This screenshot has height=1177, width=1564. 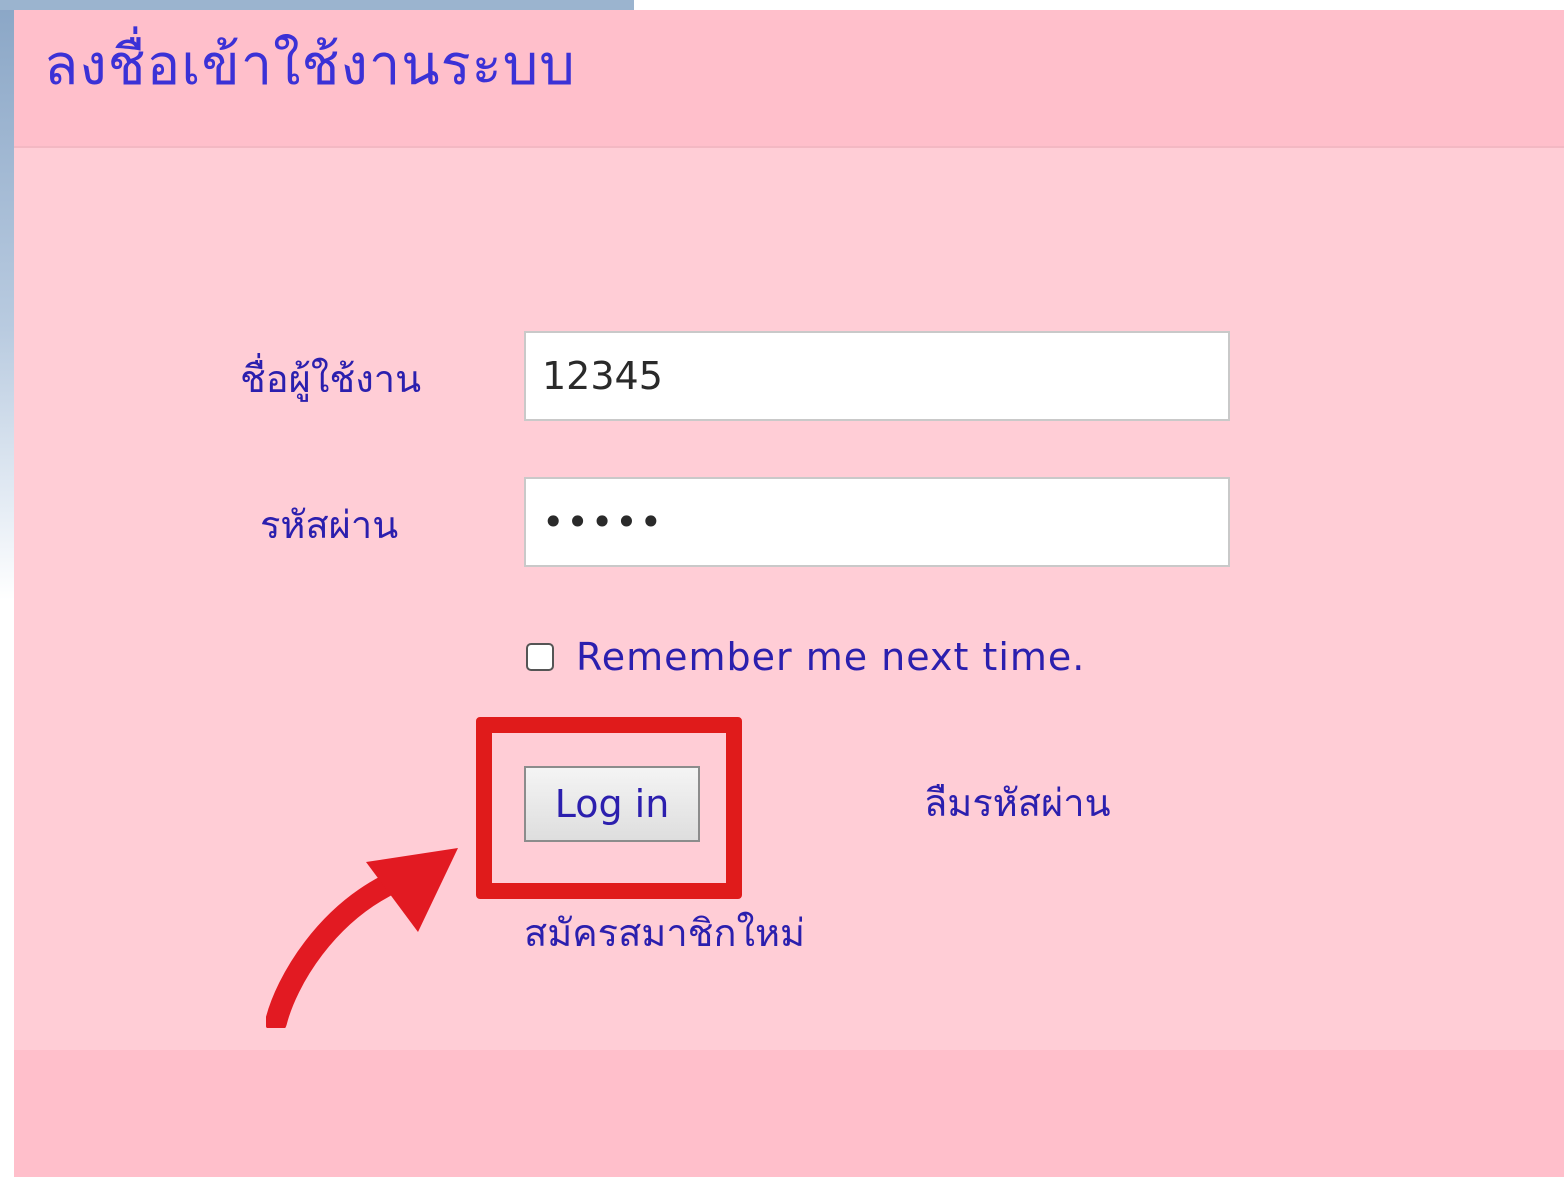 I want to click on page-title: ลงชื่อเข้าใช้งานระบบ, so click(x=310, y=65).